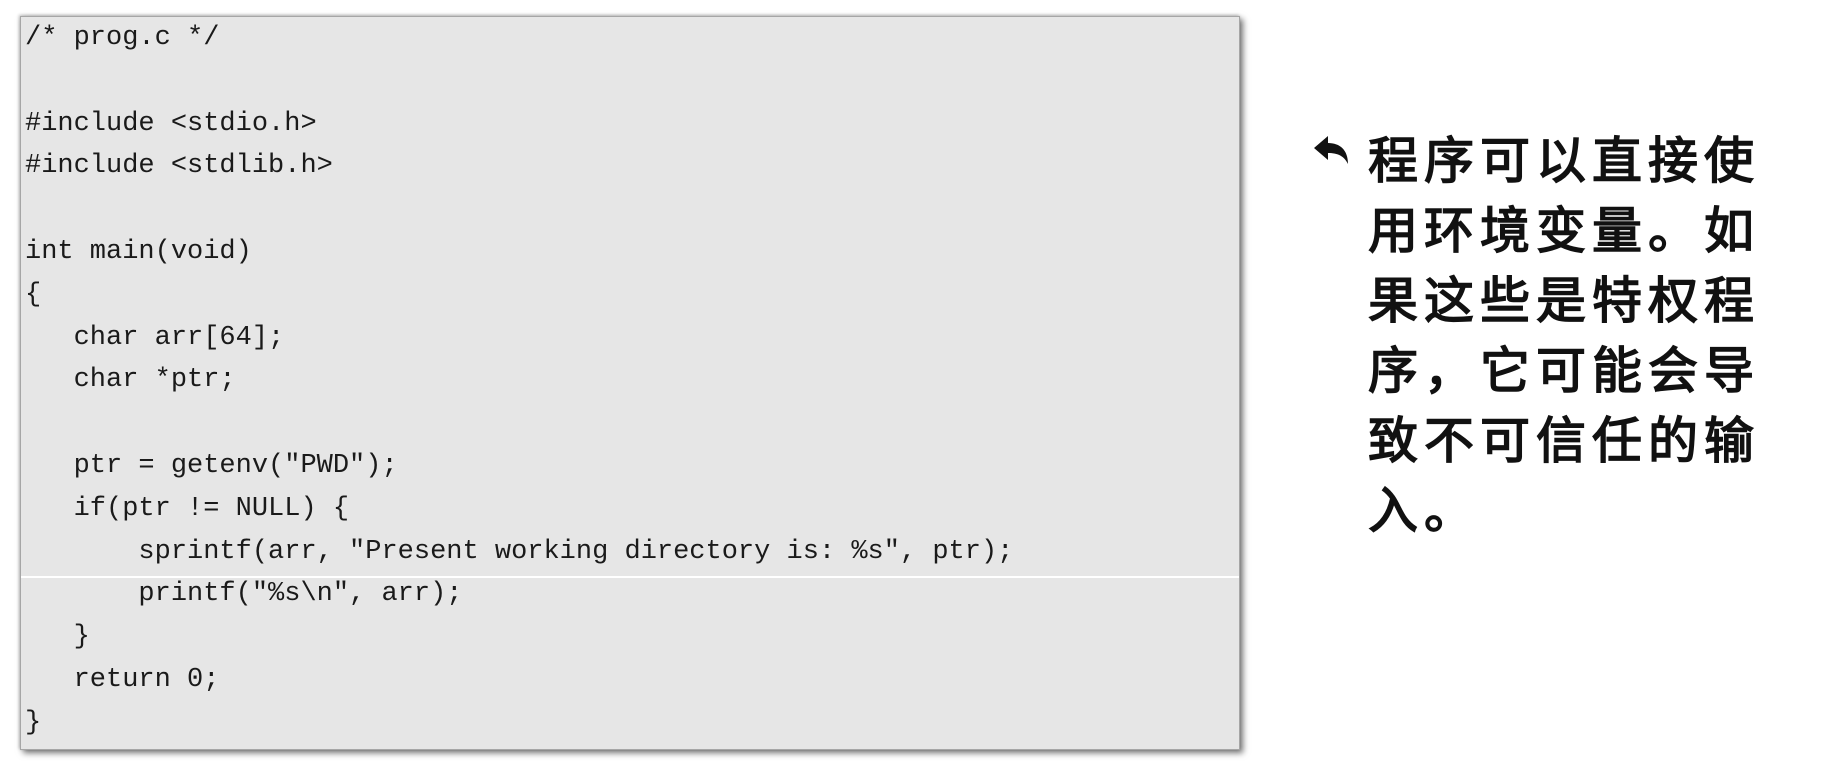  What do you see at coordinates (1564, 335) in the screenshot?
I see `annotation-text: 程序可以直接使用环境变量。如果这些是特权程序，它可能会导致不可信任的输入。` at bounding box center [1564, 335].